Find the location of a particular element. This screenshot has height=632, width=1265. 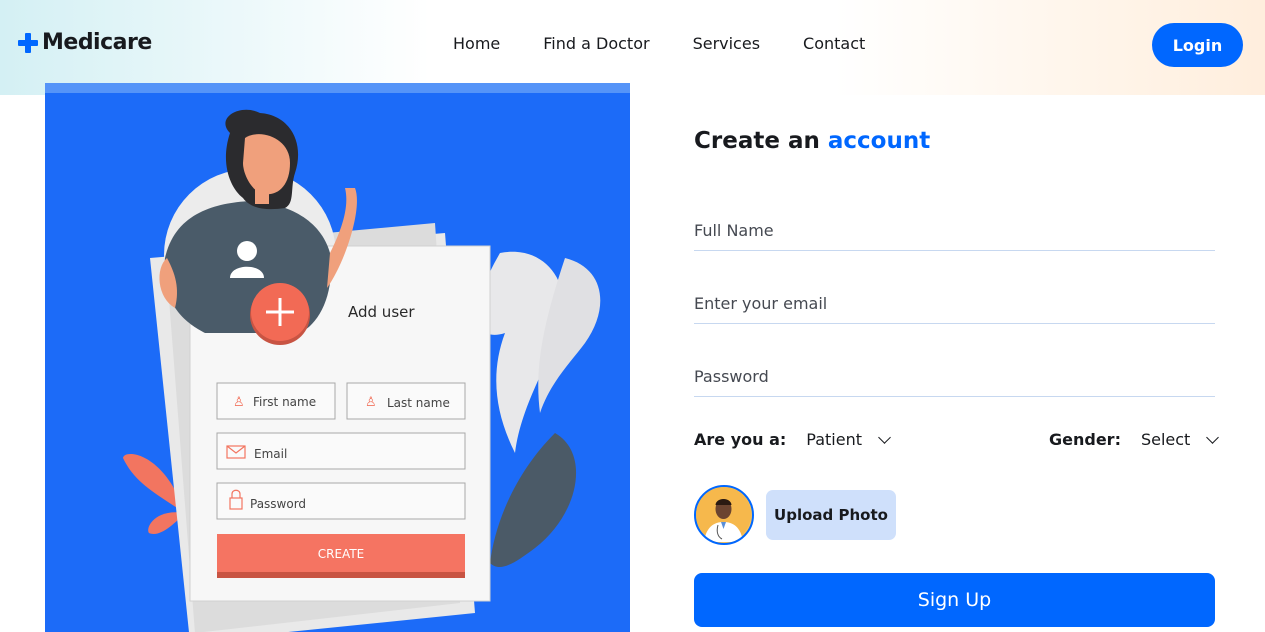

gender-select-value: Select is located at coordinates (1165, 439).